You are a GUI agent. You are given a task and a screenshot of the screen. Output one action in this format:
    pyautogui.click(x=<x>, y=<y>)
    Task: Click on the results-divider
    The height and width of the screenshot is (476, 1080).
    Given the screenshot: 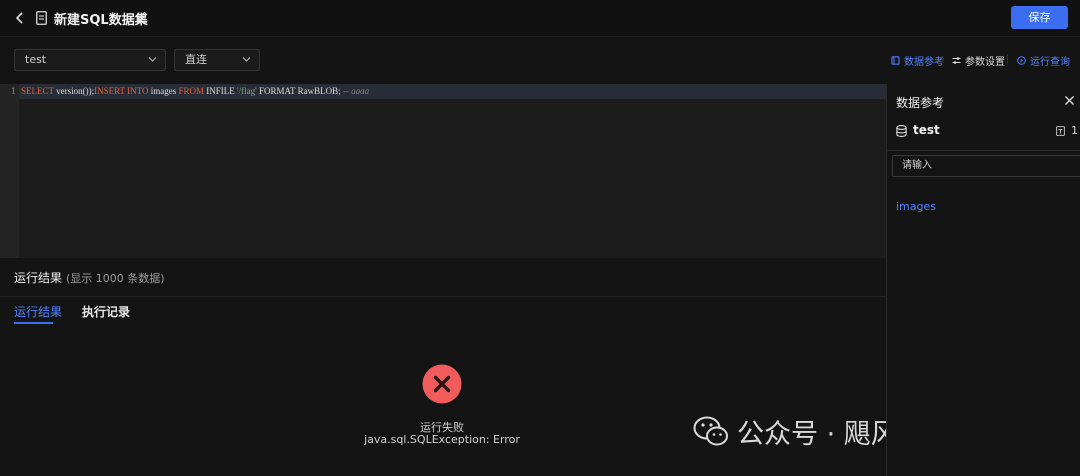 What is the action you would take?
    pyautogui.click(x=443, y=296)
    